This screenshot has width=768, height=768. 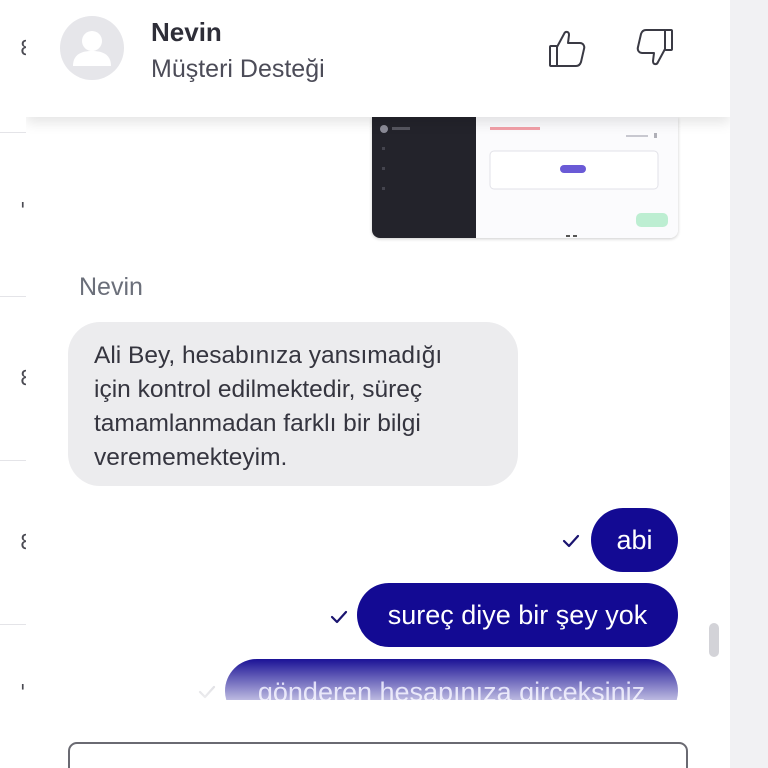 What do you see at coordinates (451, 679) in the screenshot?
I see `outgoing-message-bubble: gönderen hesapınıza girceksiniz` at bounding box center [451, 679].